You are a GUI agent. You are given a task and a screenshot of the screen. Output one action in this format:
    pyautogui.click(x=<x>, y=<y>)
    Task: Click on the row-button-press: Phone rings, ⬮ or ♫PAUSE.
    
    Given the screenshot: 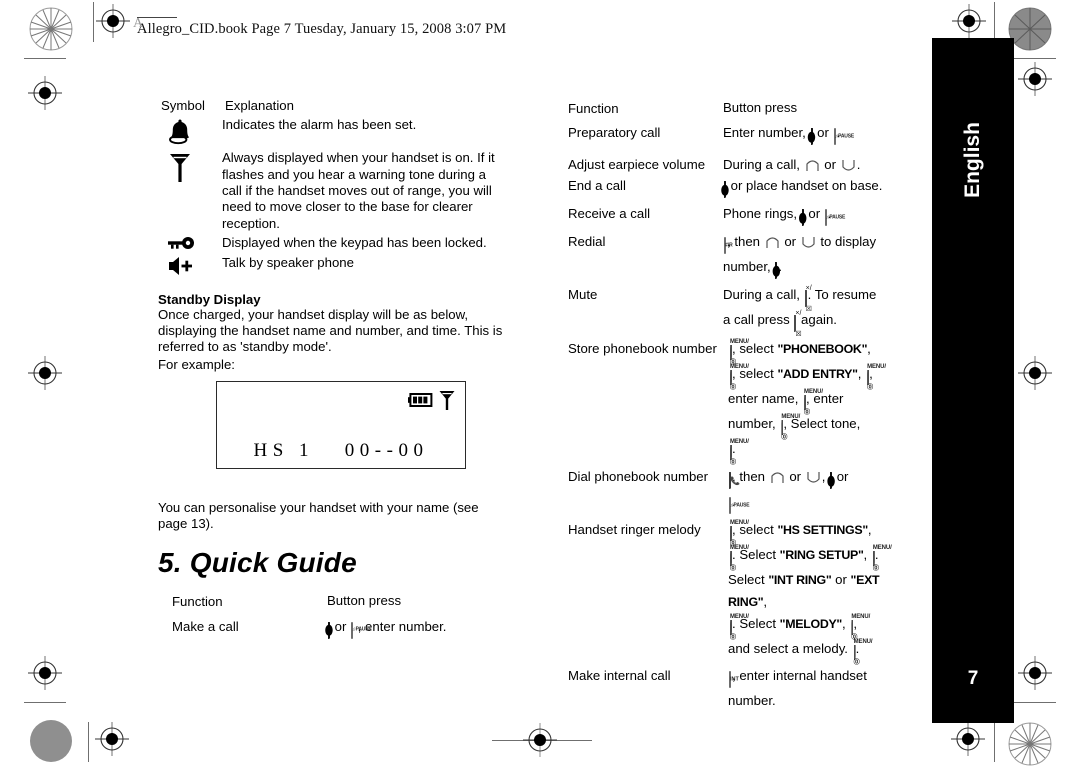 What is the action you would take?
    pyautogui.click(x=820, y=215)
    